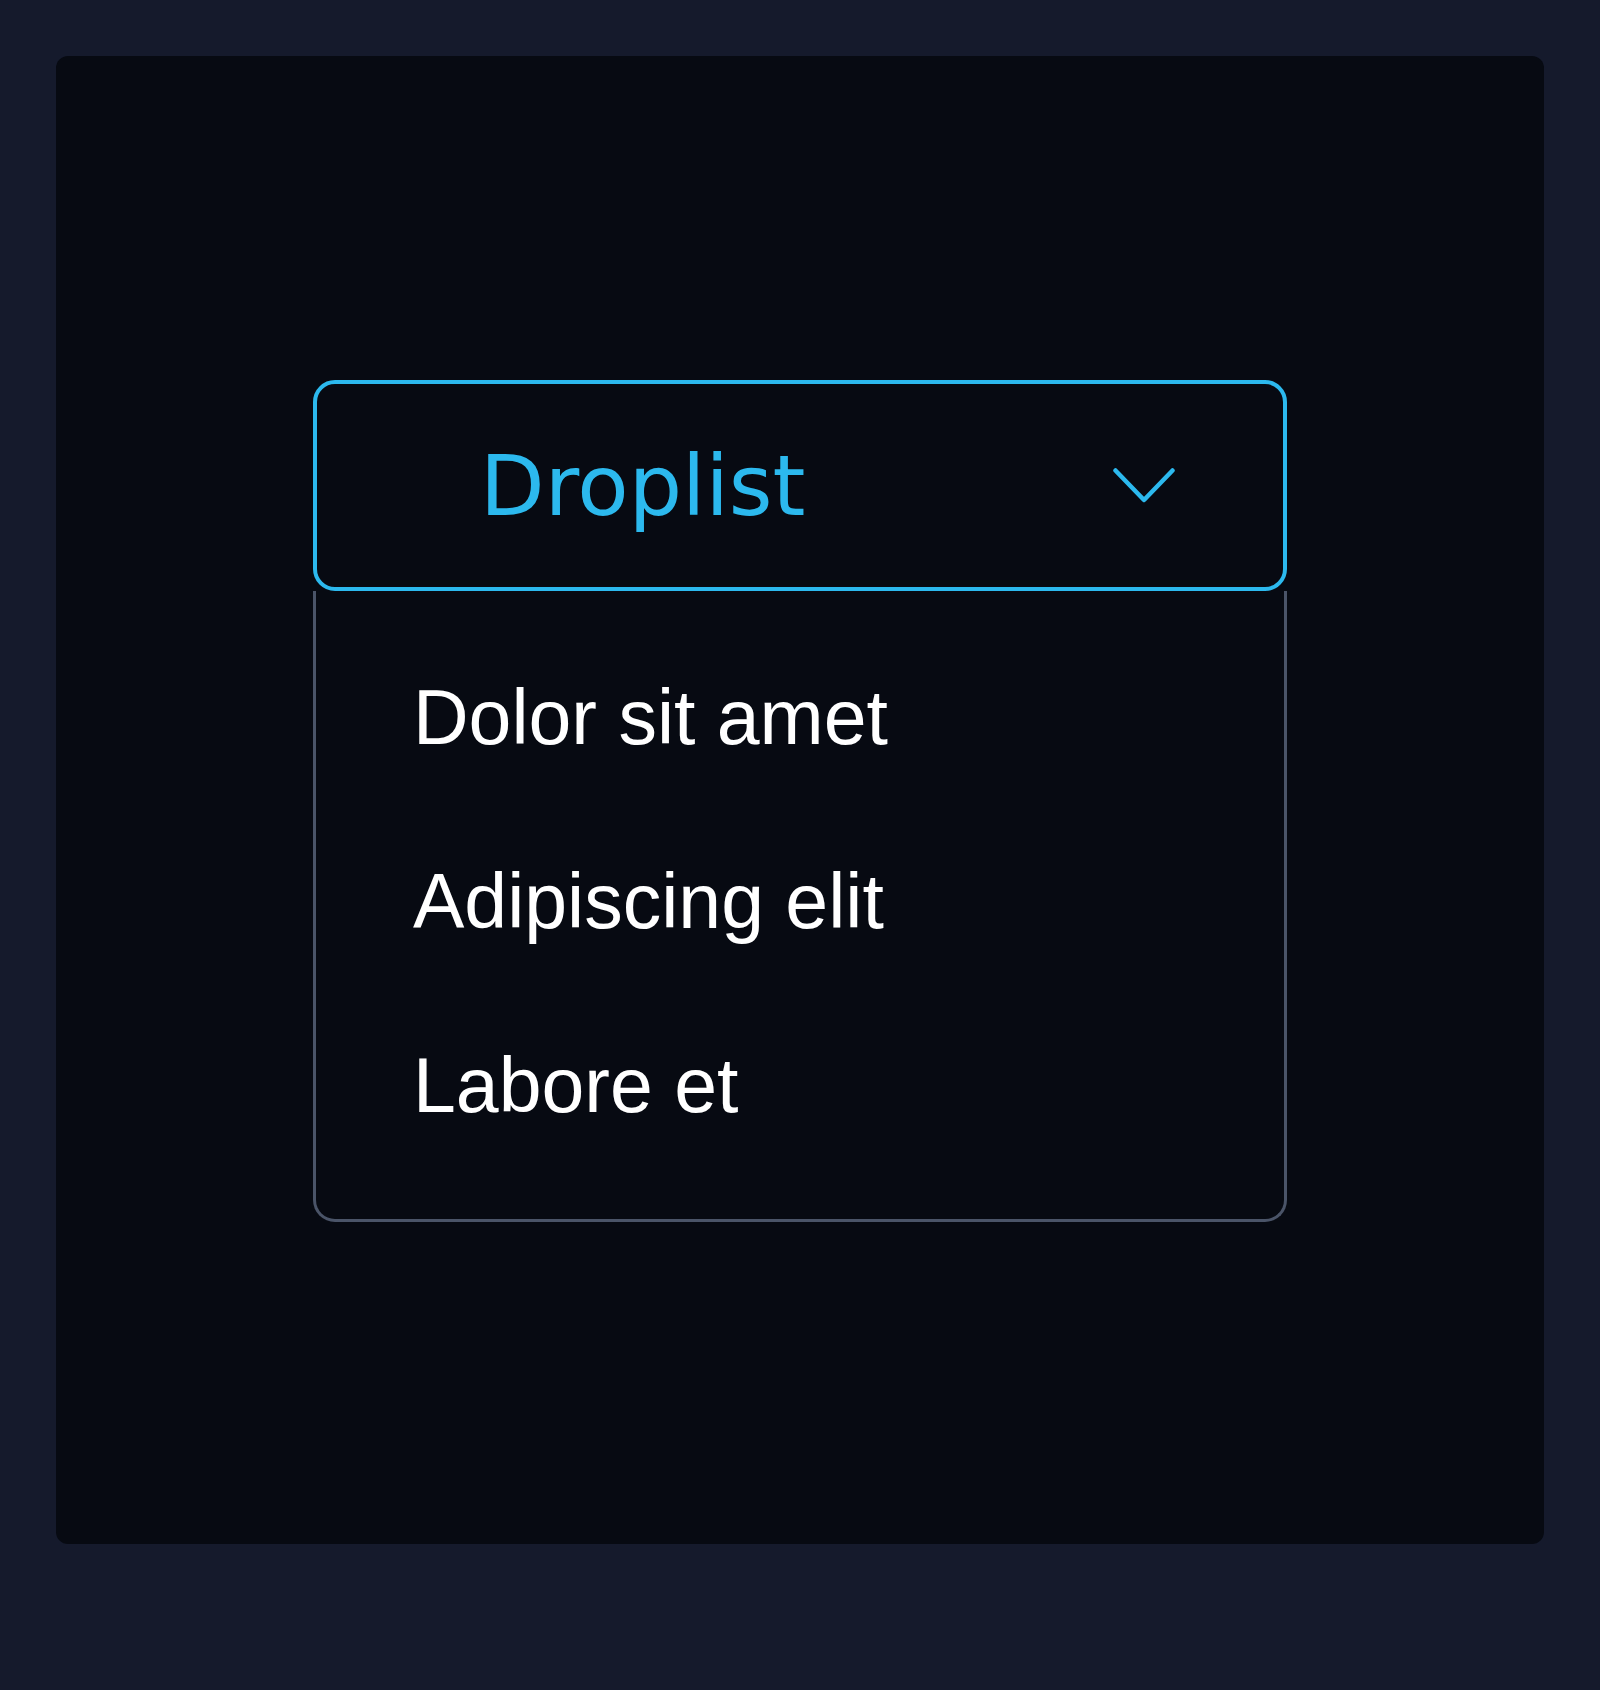 This screenshot has width=1600, height=1690. I want to click on dropdown-option: Dolor sit amet, so click(650, 717).